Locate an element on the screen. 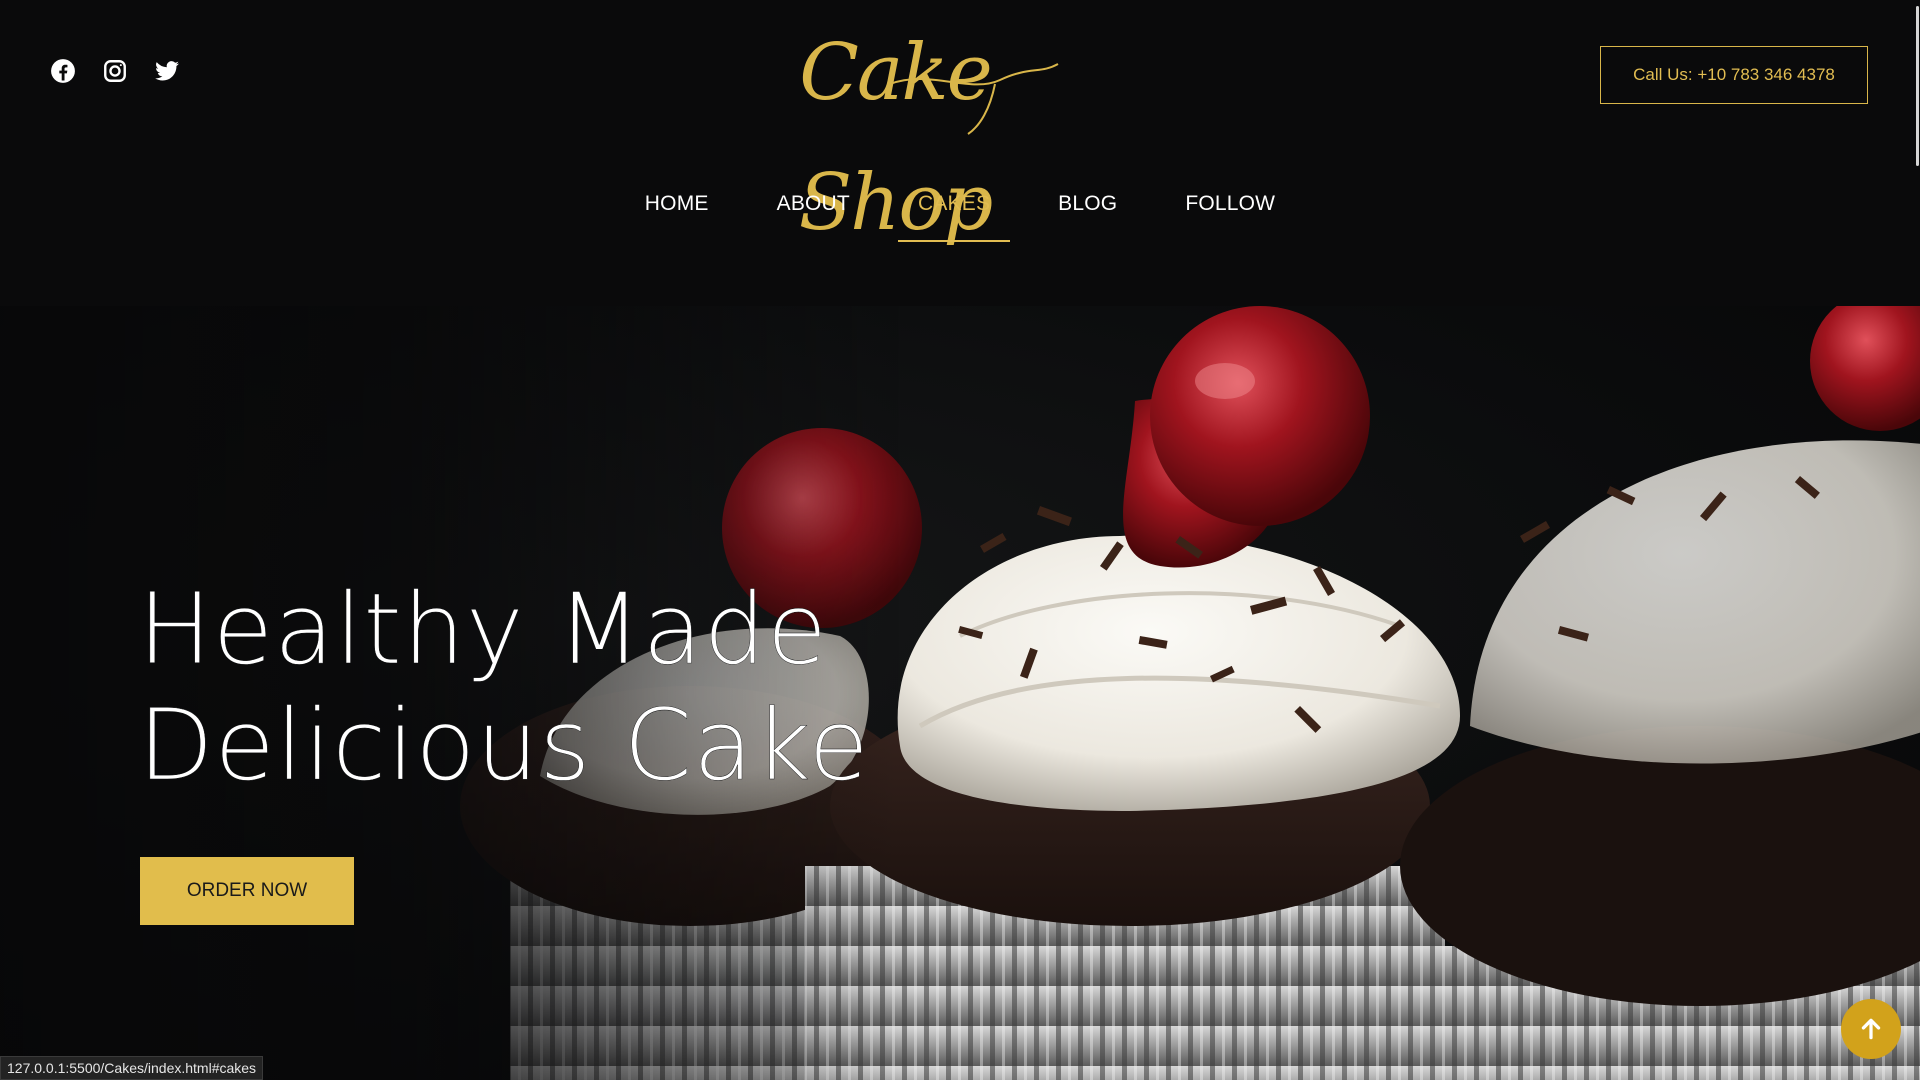  back-to-top-button is located at coordinates (1871, 1029).